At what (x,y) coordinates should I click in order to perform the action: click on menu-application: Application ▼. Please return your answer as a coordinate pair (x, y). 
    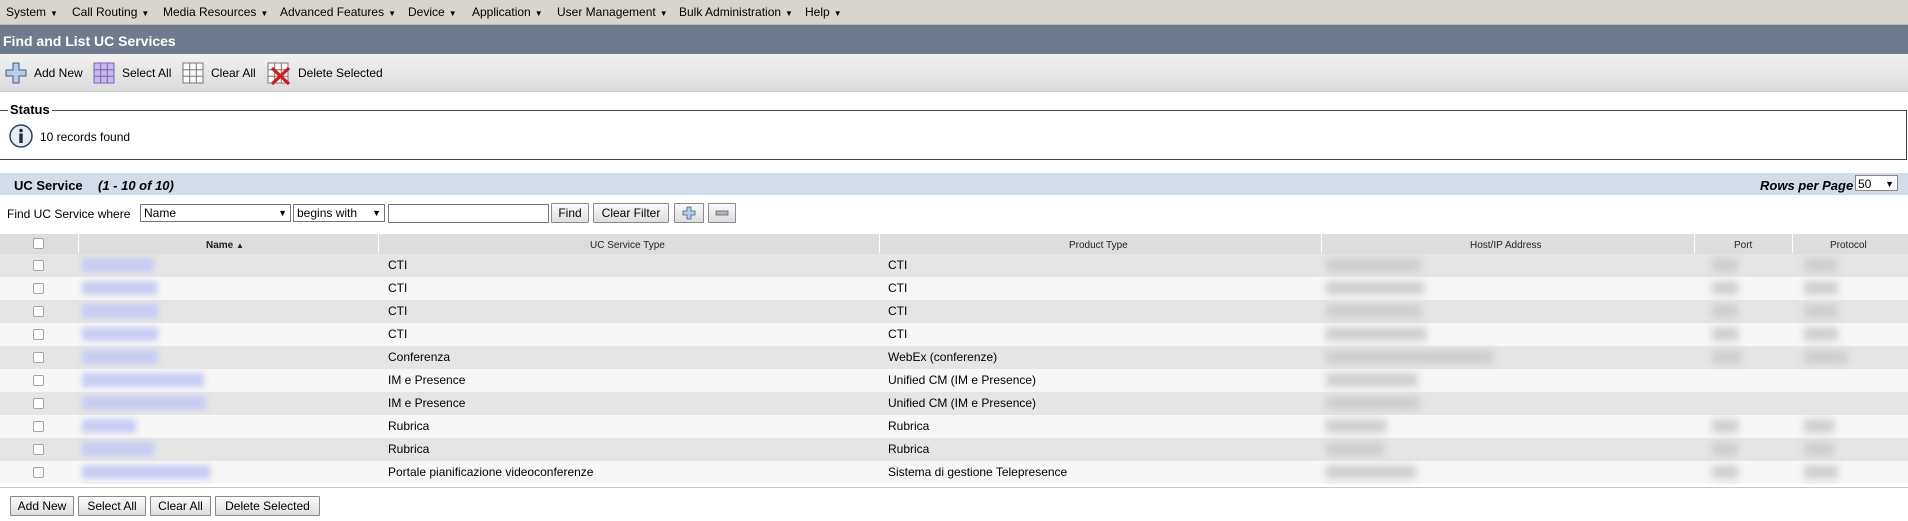
    Looking at the image, I should click on (507, 12).